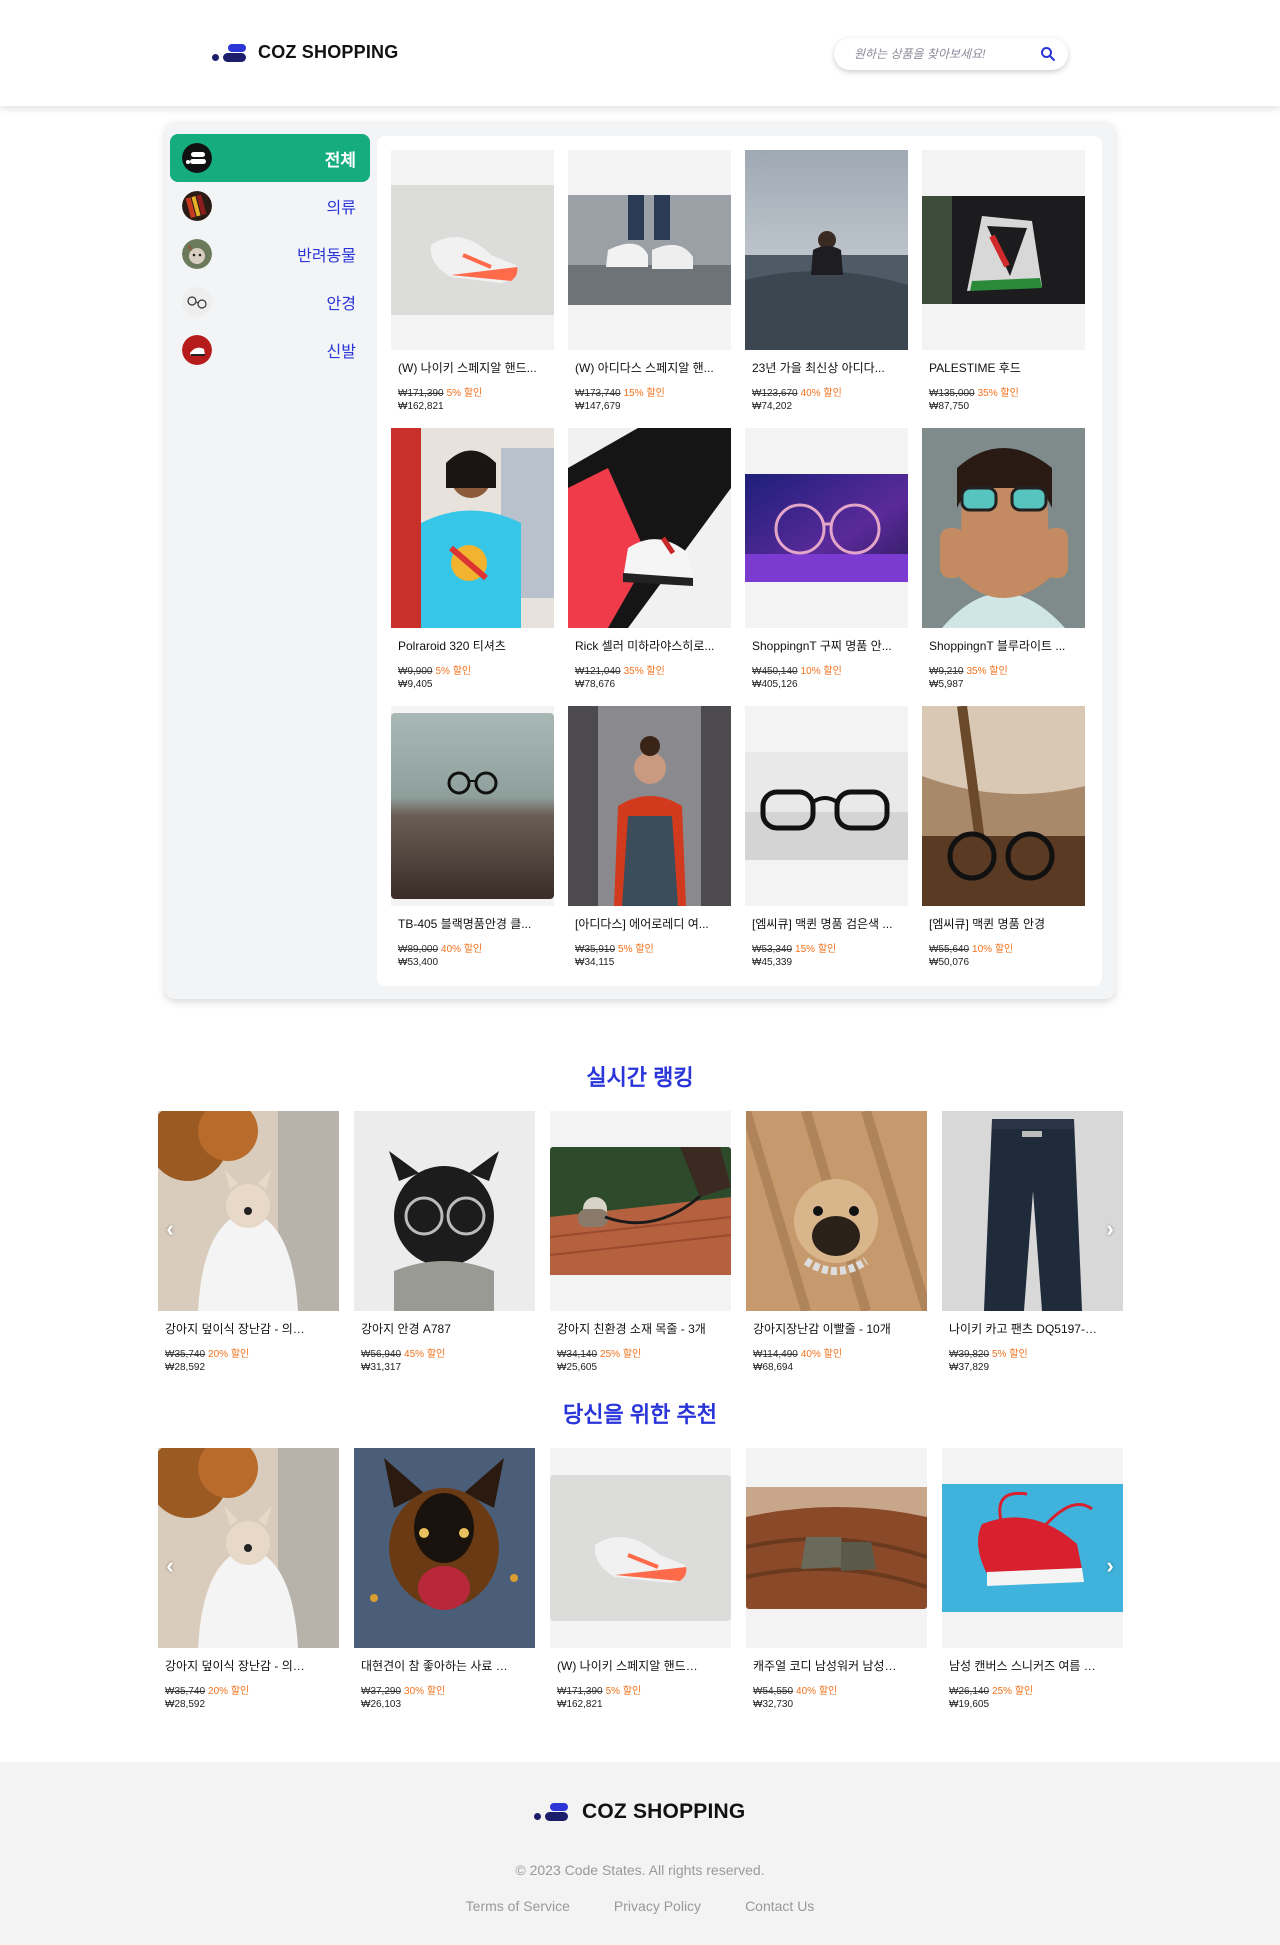 This screenshot has height=1945, width=1280. Describe the element at coordinates (657, 1906) in the screenshot. I see `privacy-link: Privacy Policy` at that location.